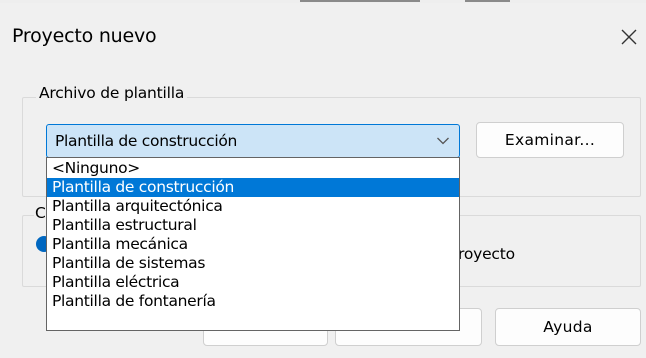 The image size is (646, 358). I want to click on help-button: Ayuda, so click(568, 327).